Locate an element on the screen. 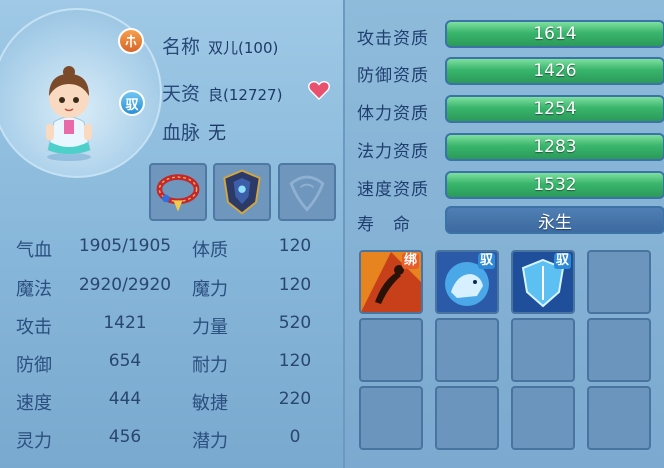  aptitude-row: 速度资质 1532 is located at coordinates (510, 186).